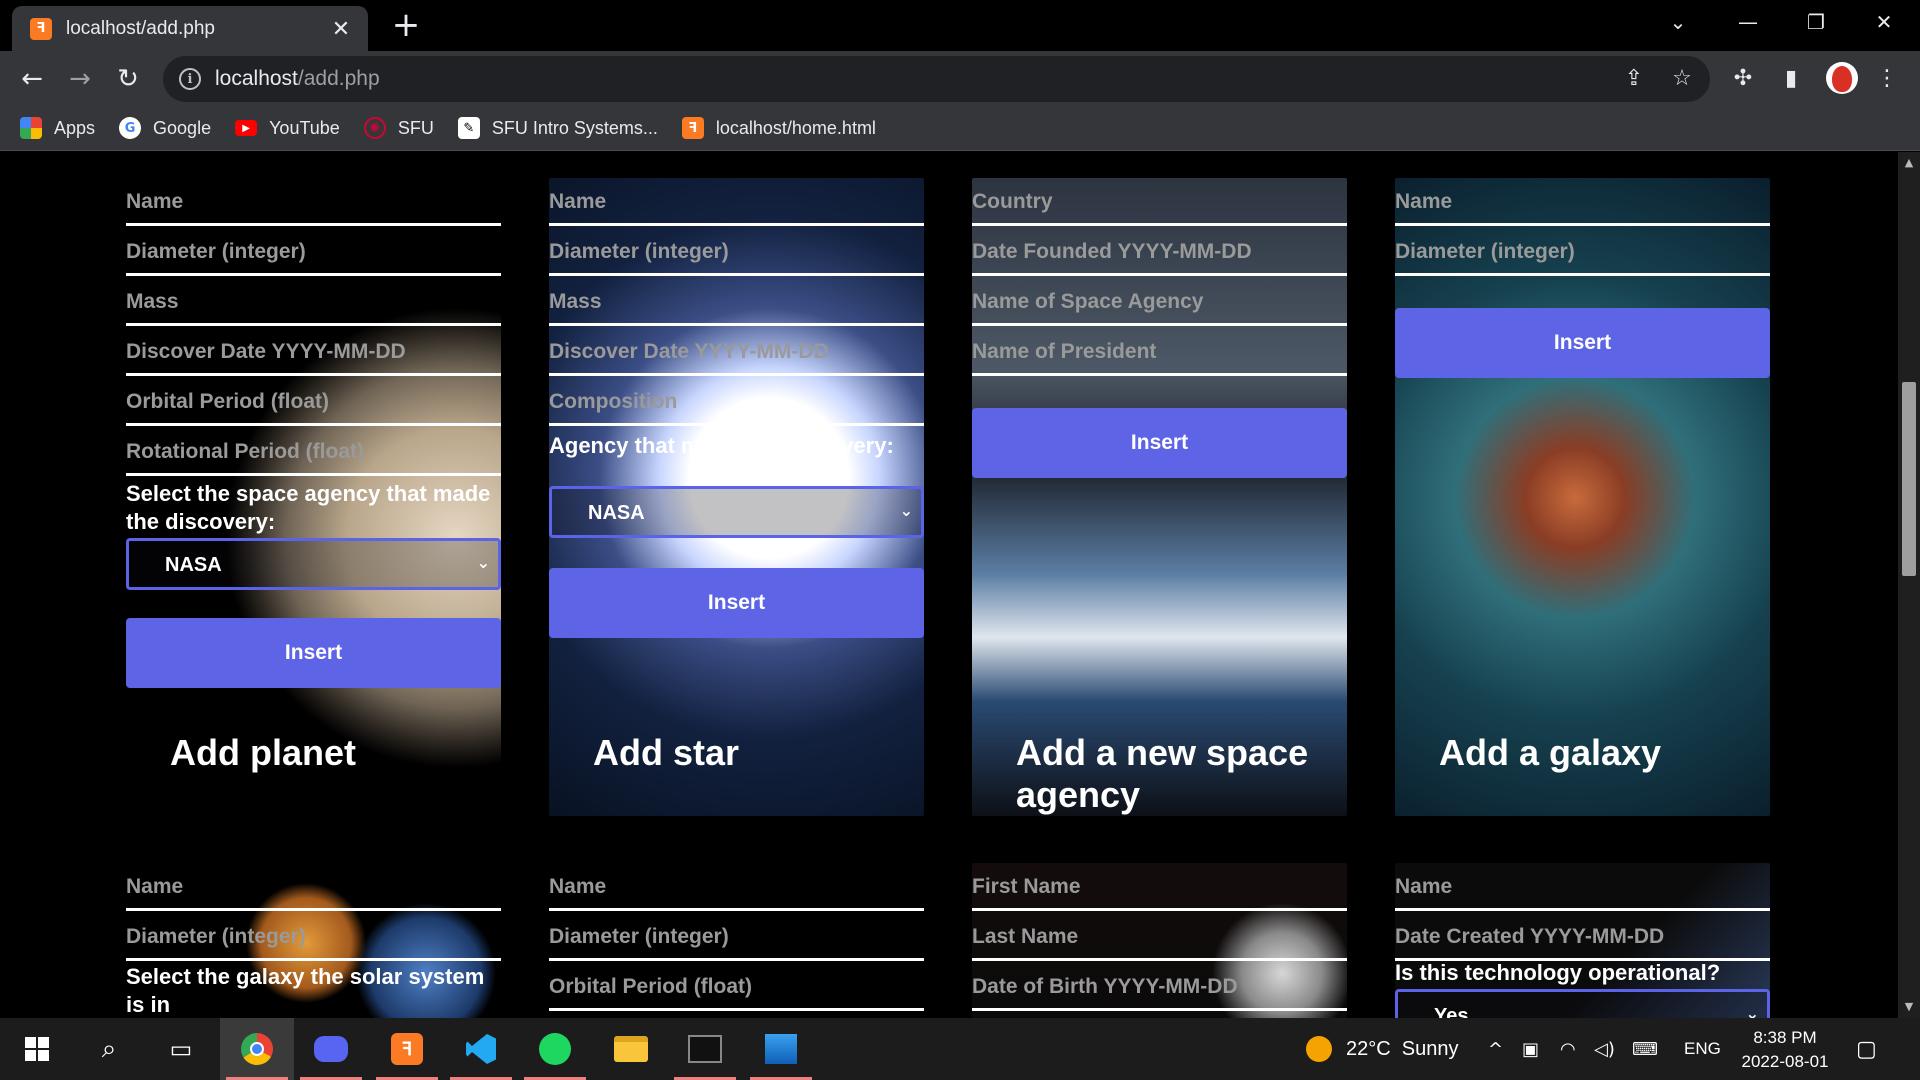 The width and height of the screenshot is (1920, 1080). I want to click on close-window-button: ✕, so click(1884, 22).